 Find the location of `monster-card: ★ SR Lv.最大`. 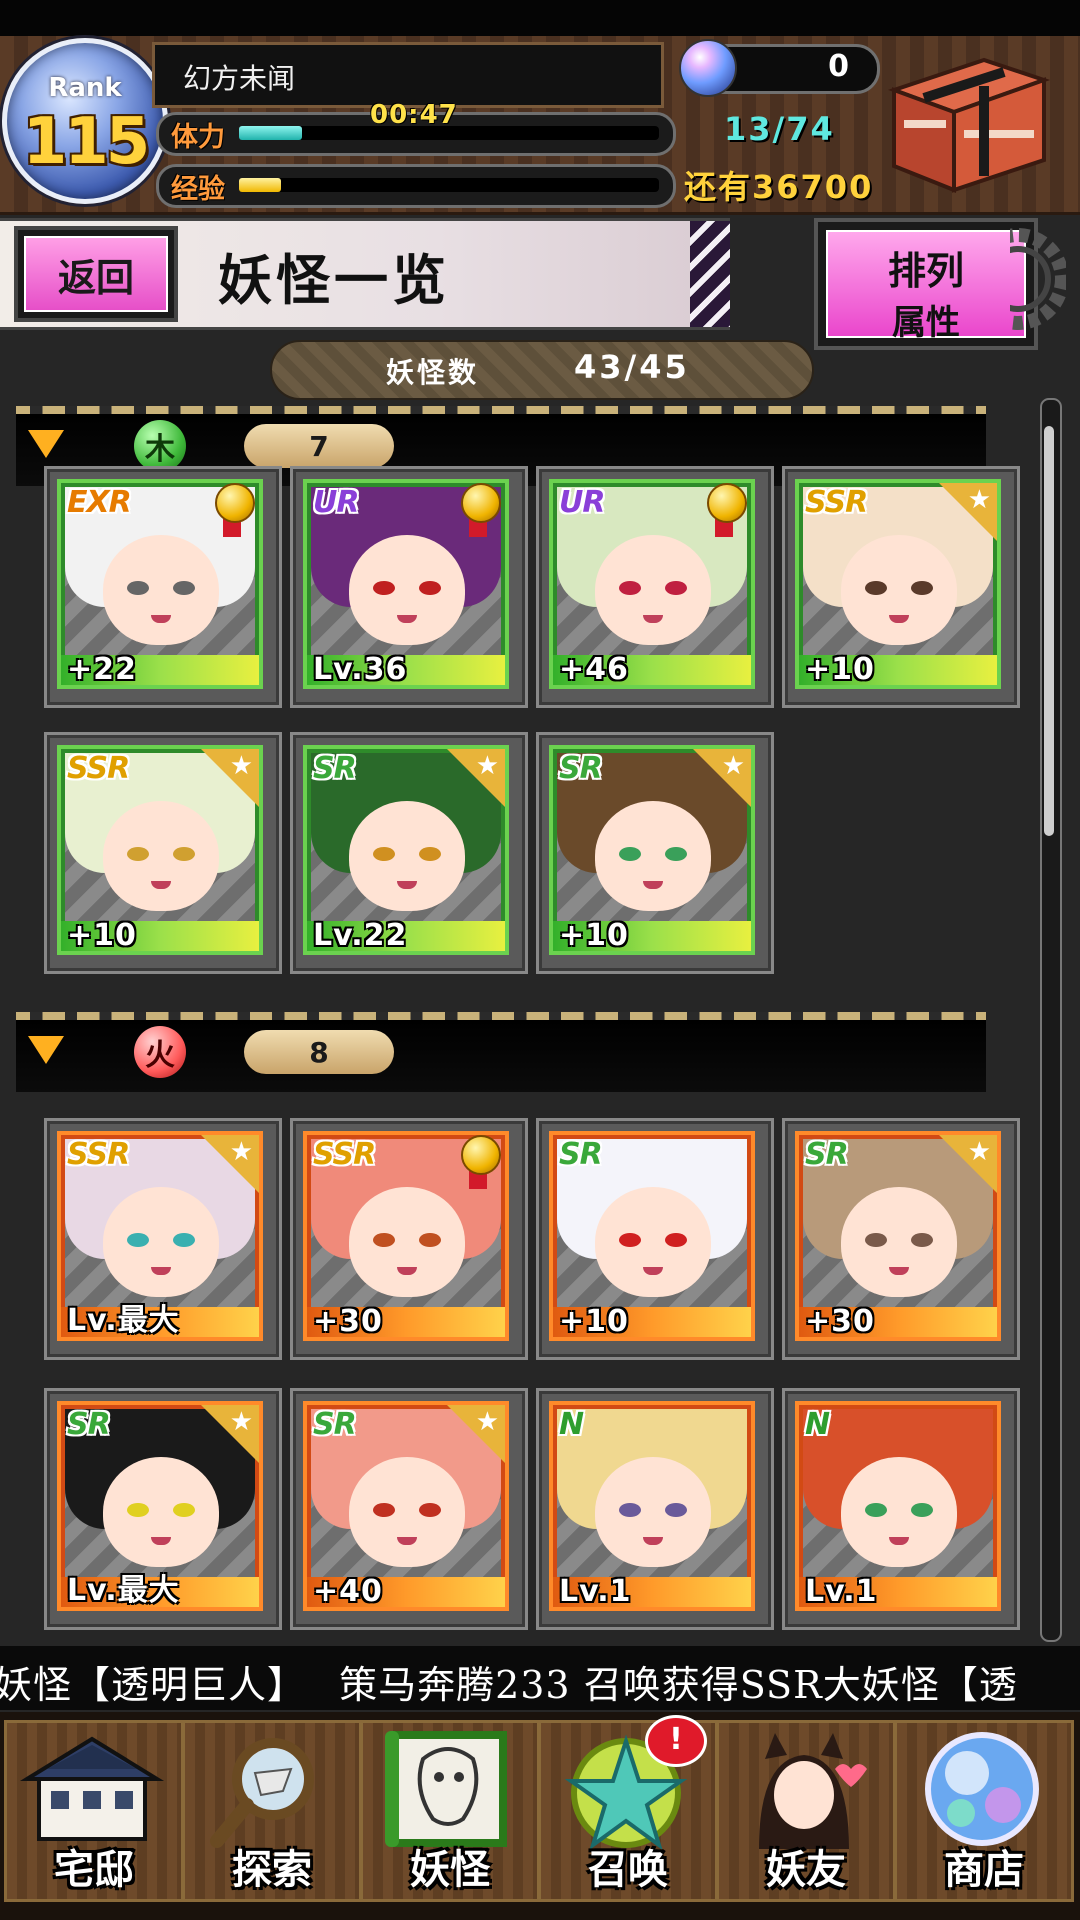

monster-card: ★ SR Lv.最大 is located at coordinates (163, 1509).